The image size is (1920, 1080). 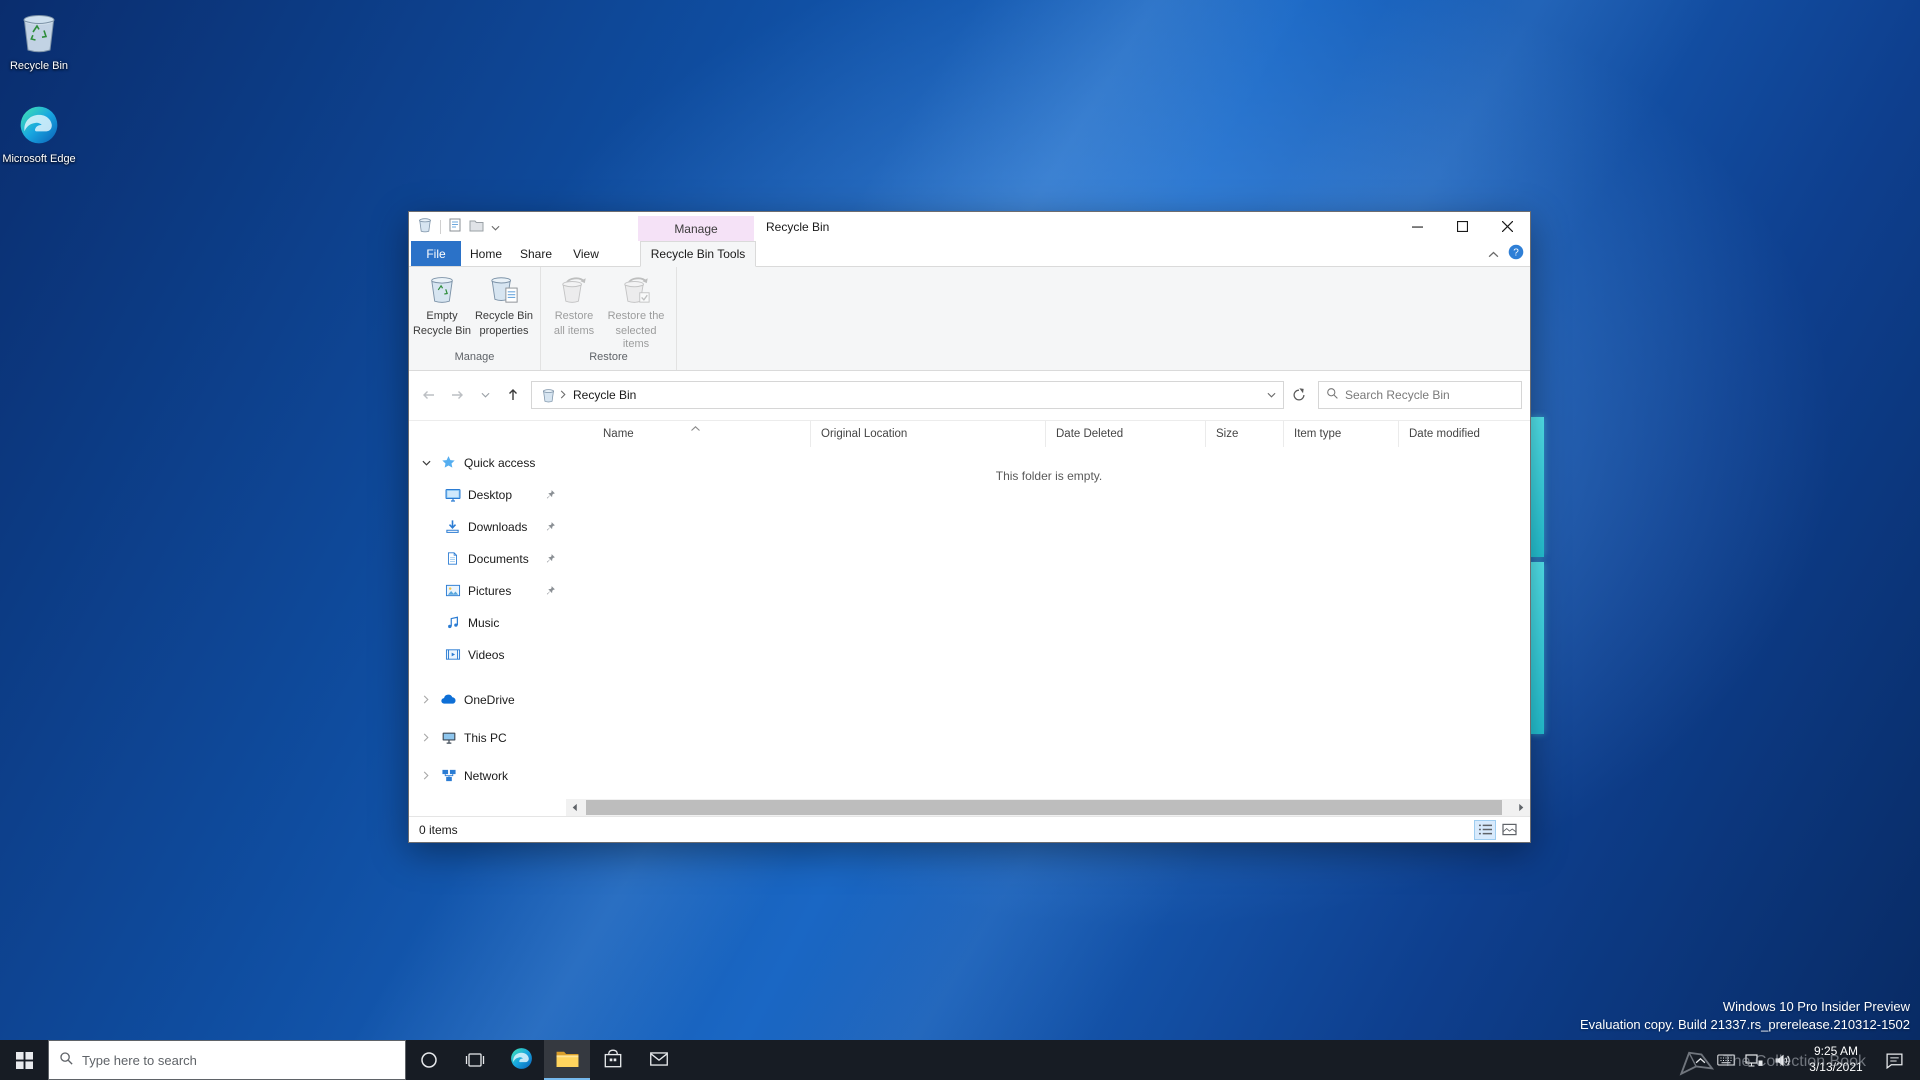 I want to click on desktop-icon-label: Recycle Bin, so click(x=39, y=66).